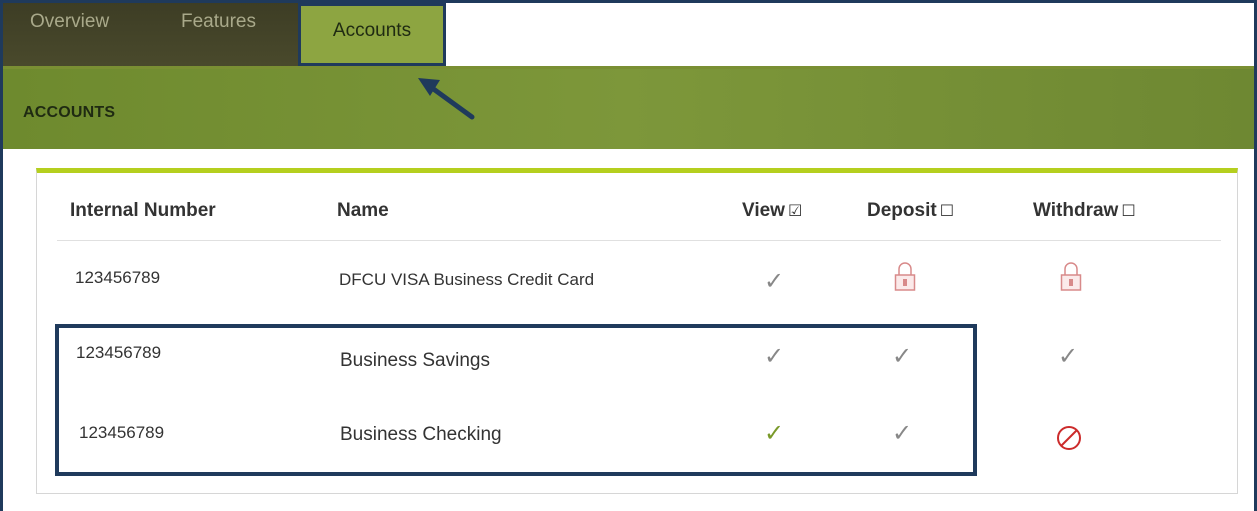 The image size is (1257, 511). Describe the element at coordinates (905, 276) in the screenshot. I see `row-1-deposit-lock-icon` at that location.